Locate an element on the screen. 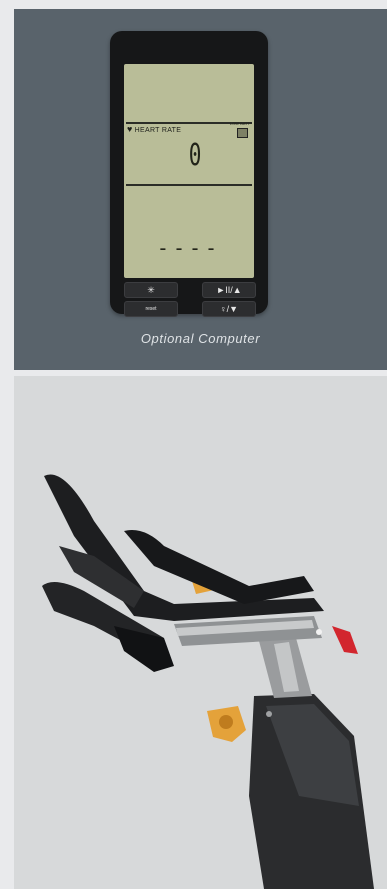  computer-caption: Optional Computer is located at coordinates (200, 338).